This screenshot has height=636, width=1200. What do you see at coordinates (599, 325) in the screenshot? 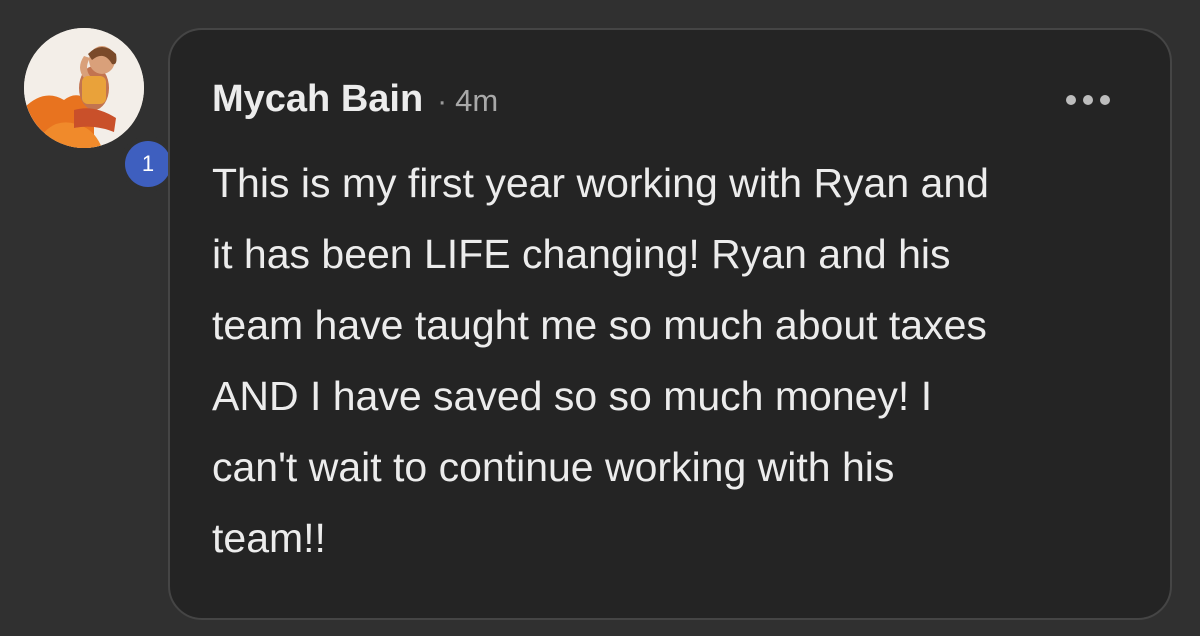
I see `comment-line: team have taught me so much about taxes` at bounding box center [599, 325].